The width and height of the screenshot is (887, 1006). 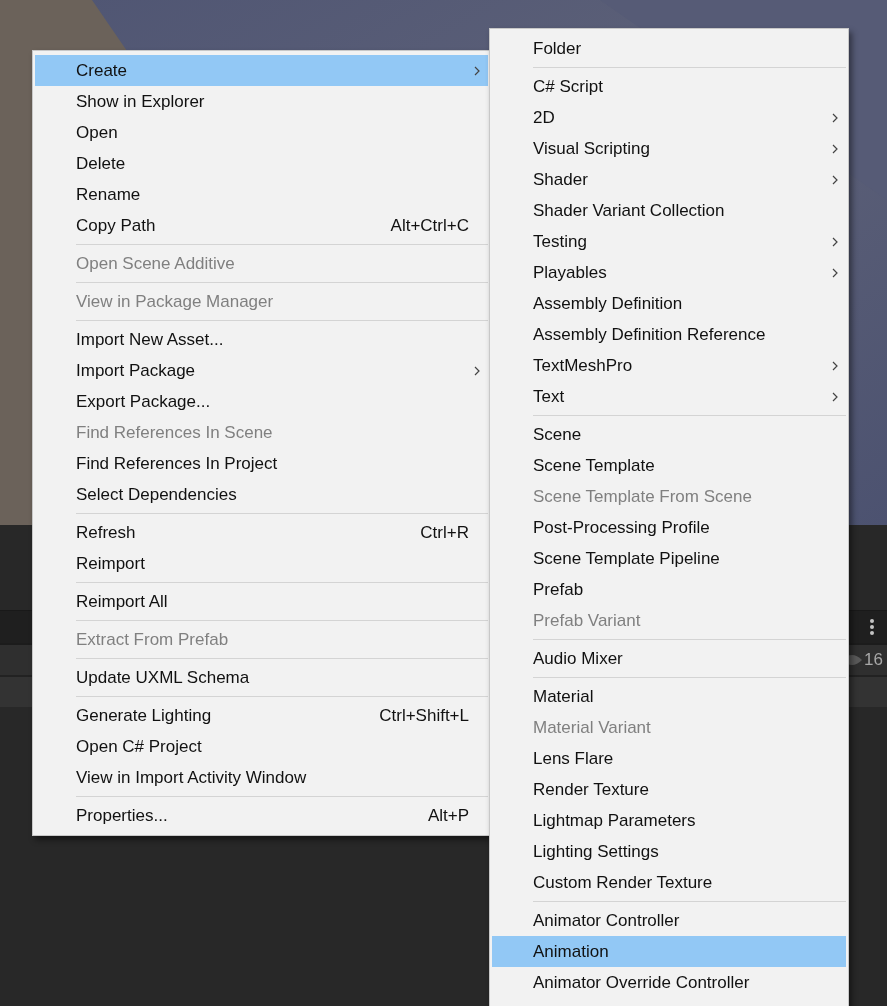 I want to click on menu-item: Find References In Project, so click(x=261, y=463).